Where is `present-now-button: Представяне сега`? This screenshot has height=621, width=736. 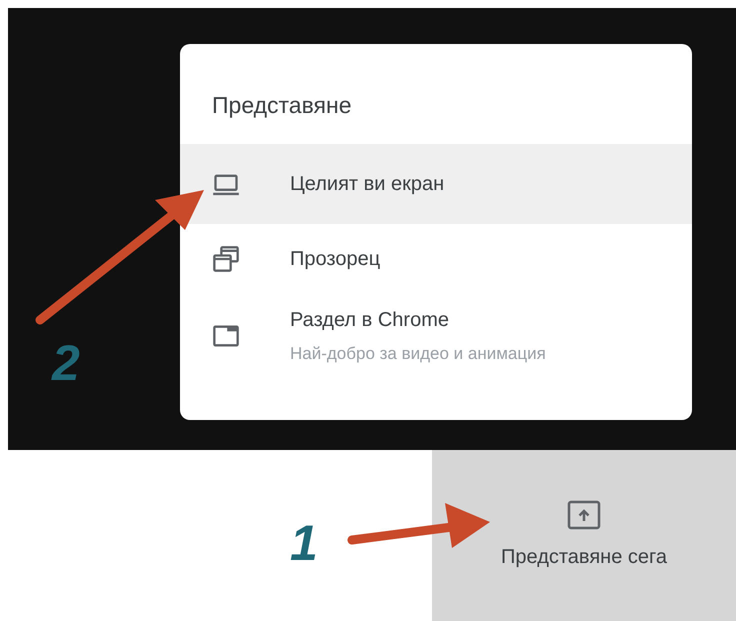
present-now-button: Представяне сега is located at coordinates (584, 535).